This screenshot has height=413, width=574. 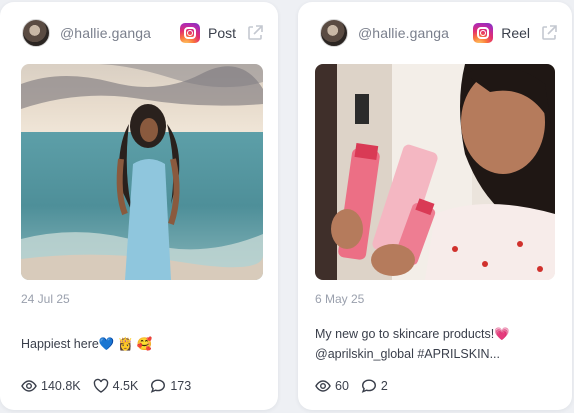 I want to click on likes-count: 4.5K, so click(x=125, y=386).